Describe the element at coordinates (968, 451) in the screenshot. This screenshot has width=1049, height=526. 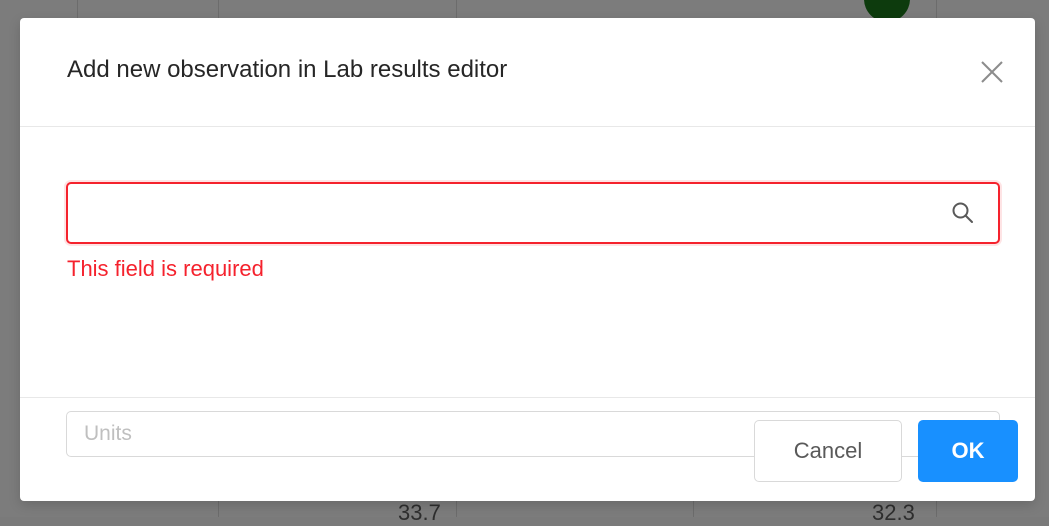
I see `ok-button: OK` at that location.